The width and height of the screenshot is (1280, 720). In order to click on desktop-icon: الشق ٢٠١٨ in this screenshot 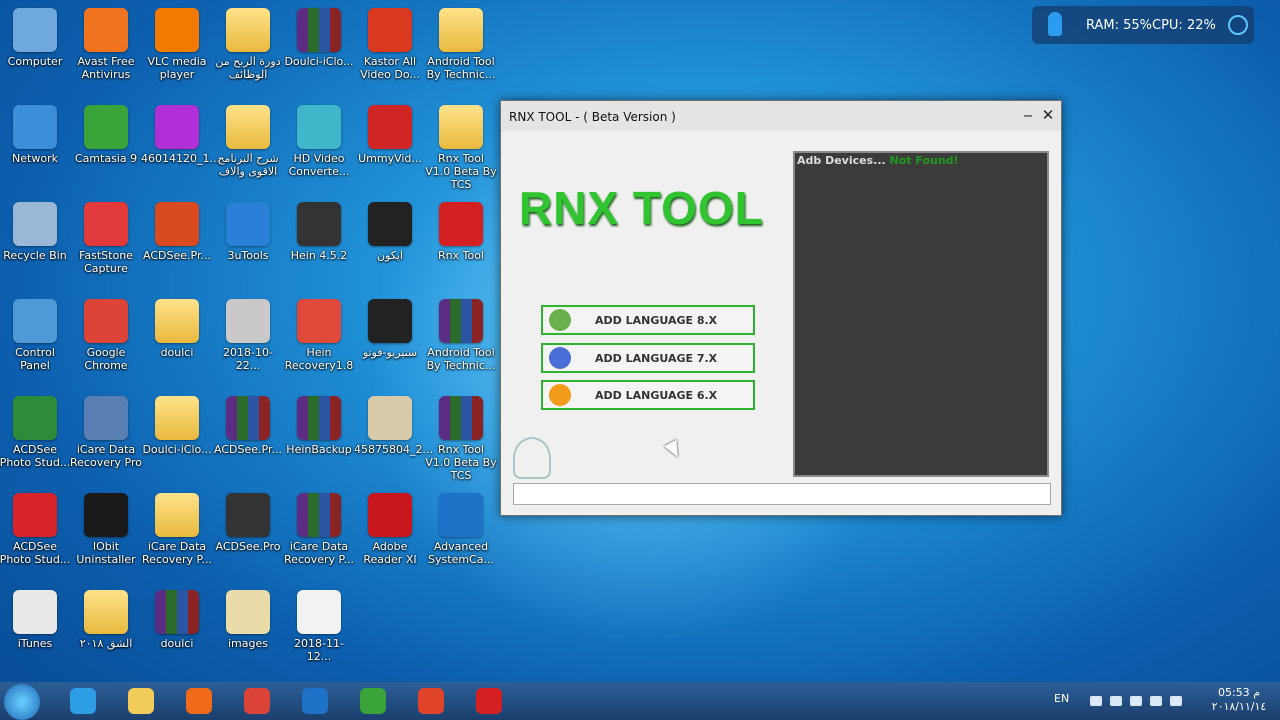, I will do `click(106, 630)`.